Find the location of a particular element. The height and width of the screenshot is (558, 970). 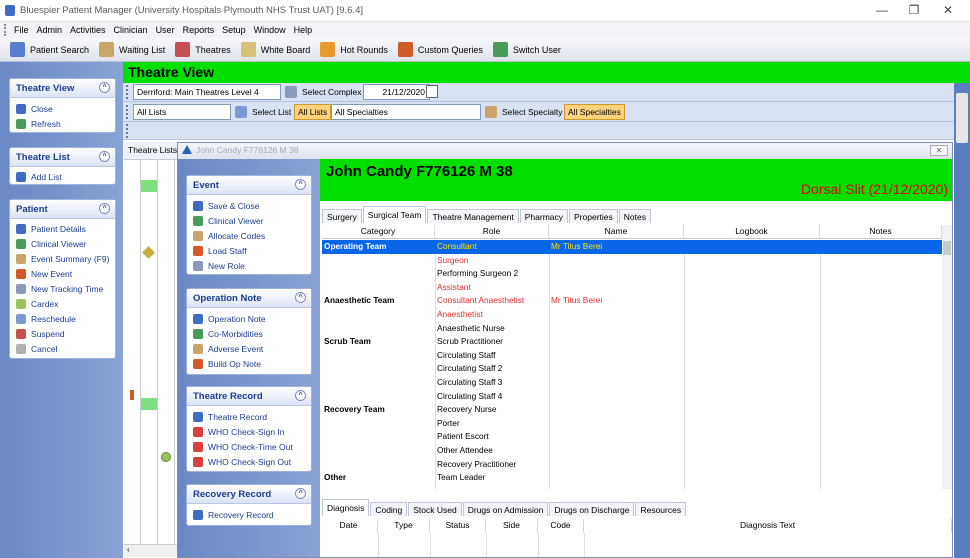

tab-surgery: Surgery is located at coordinates (342, 216).